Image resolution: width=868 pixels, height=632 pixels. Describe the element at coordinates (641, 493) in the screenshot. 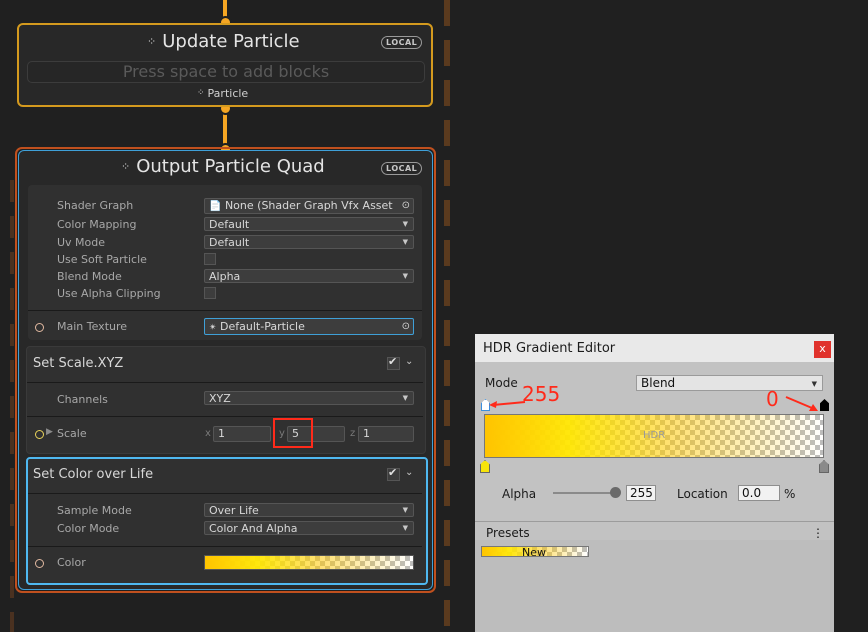

I see `alpha-value-field: 255` at that location.